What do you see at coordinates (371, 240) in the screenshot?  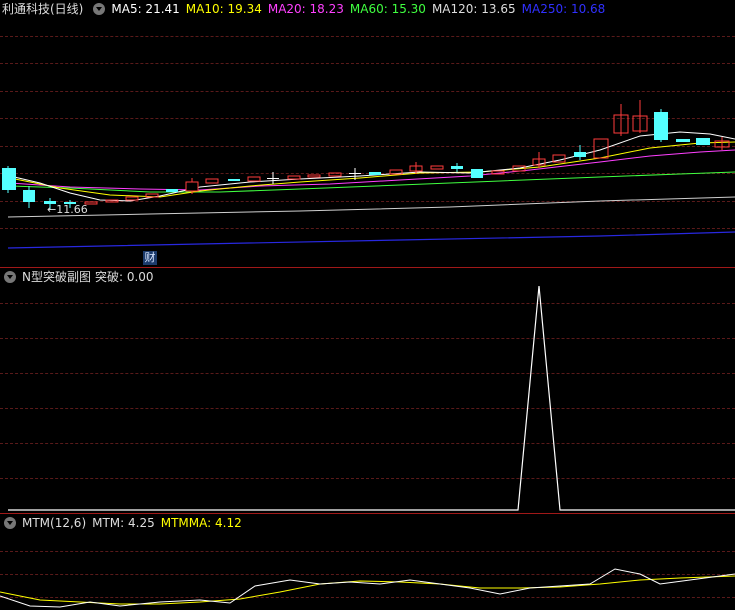 I see `ma250-line` at bounding box center [371, 240].